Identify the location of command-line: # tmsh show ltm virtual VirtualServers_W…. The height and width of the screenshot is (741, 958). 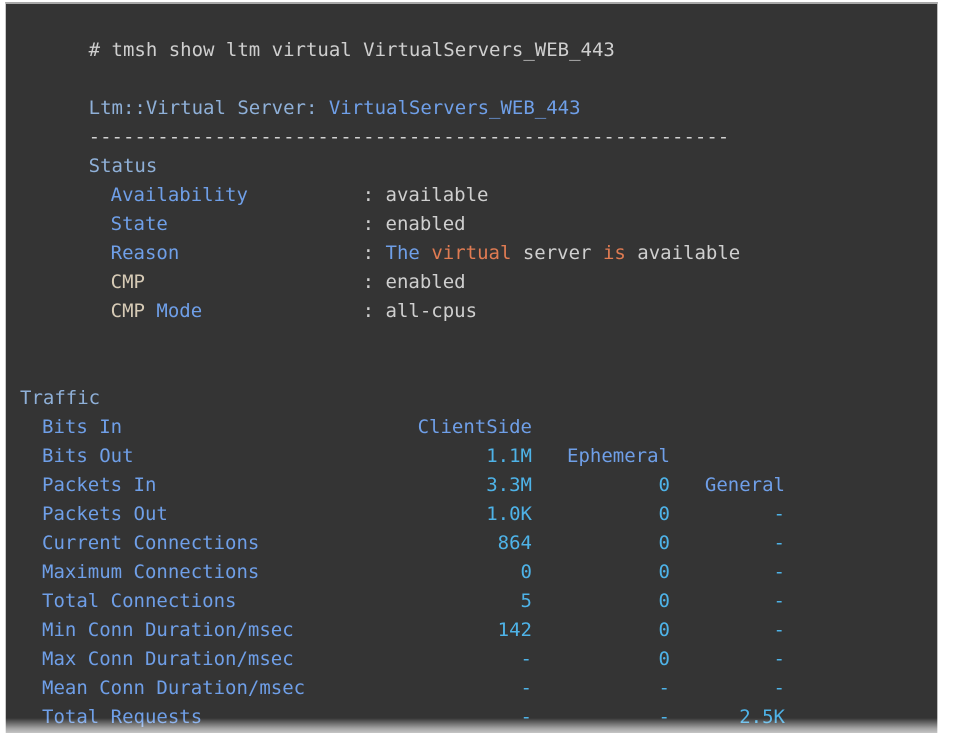
(477, 34).